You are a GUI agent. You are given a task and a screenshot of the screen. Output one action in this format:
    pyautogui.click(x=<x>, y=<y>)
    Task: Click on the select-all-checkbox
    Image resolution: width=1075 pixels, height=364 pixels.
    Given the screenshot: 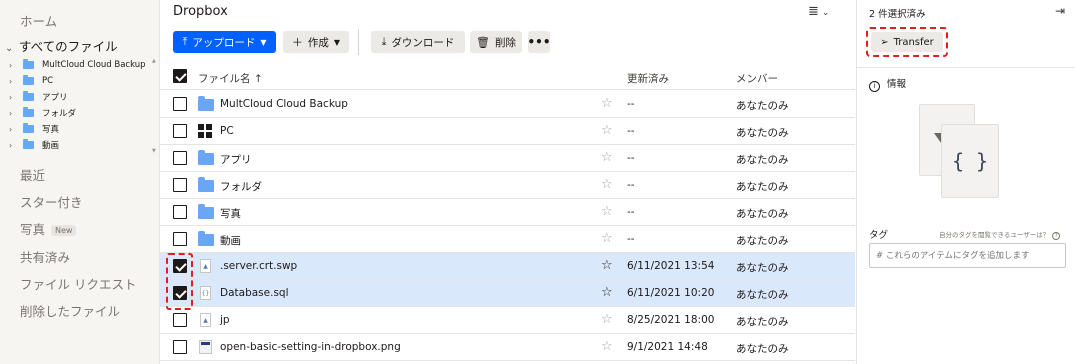 What is the action you would take?
    pyautogui.click(x=180, y=76)
    